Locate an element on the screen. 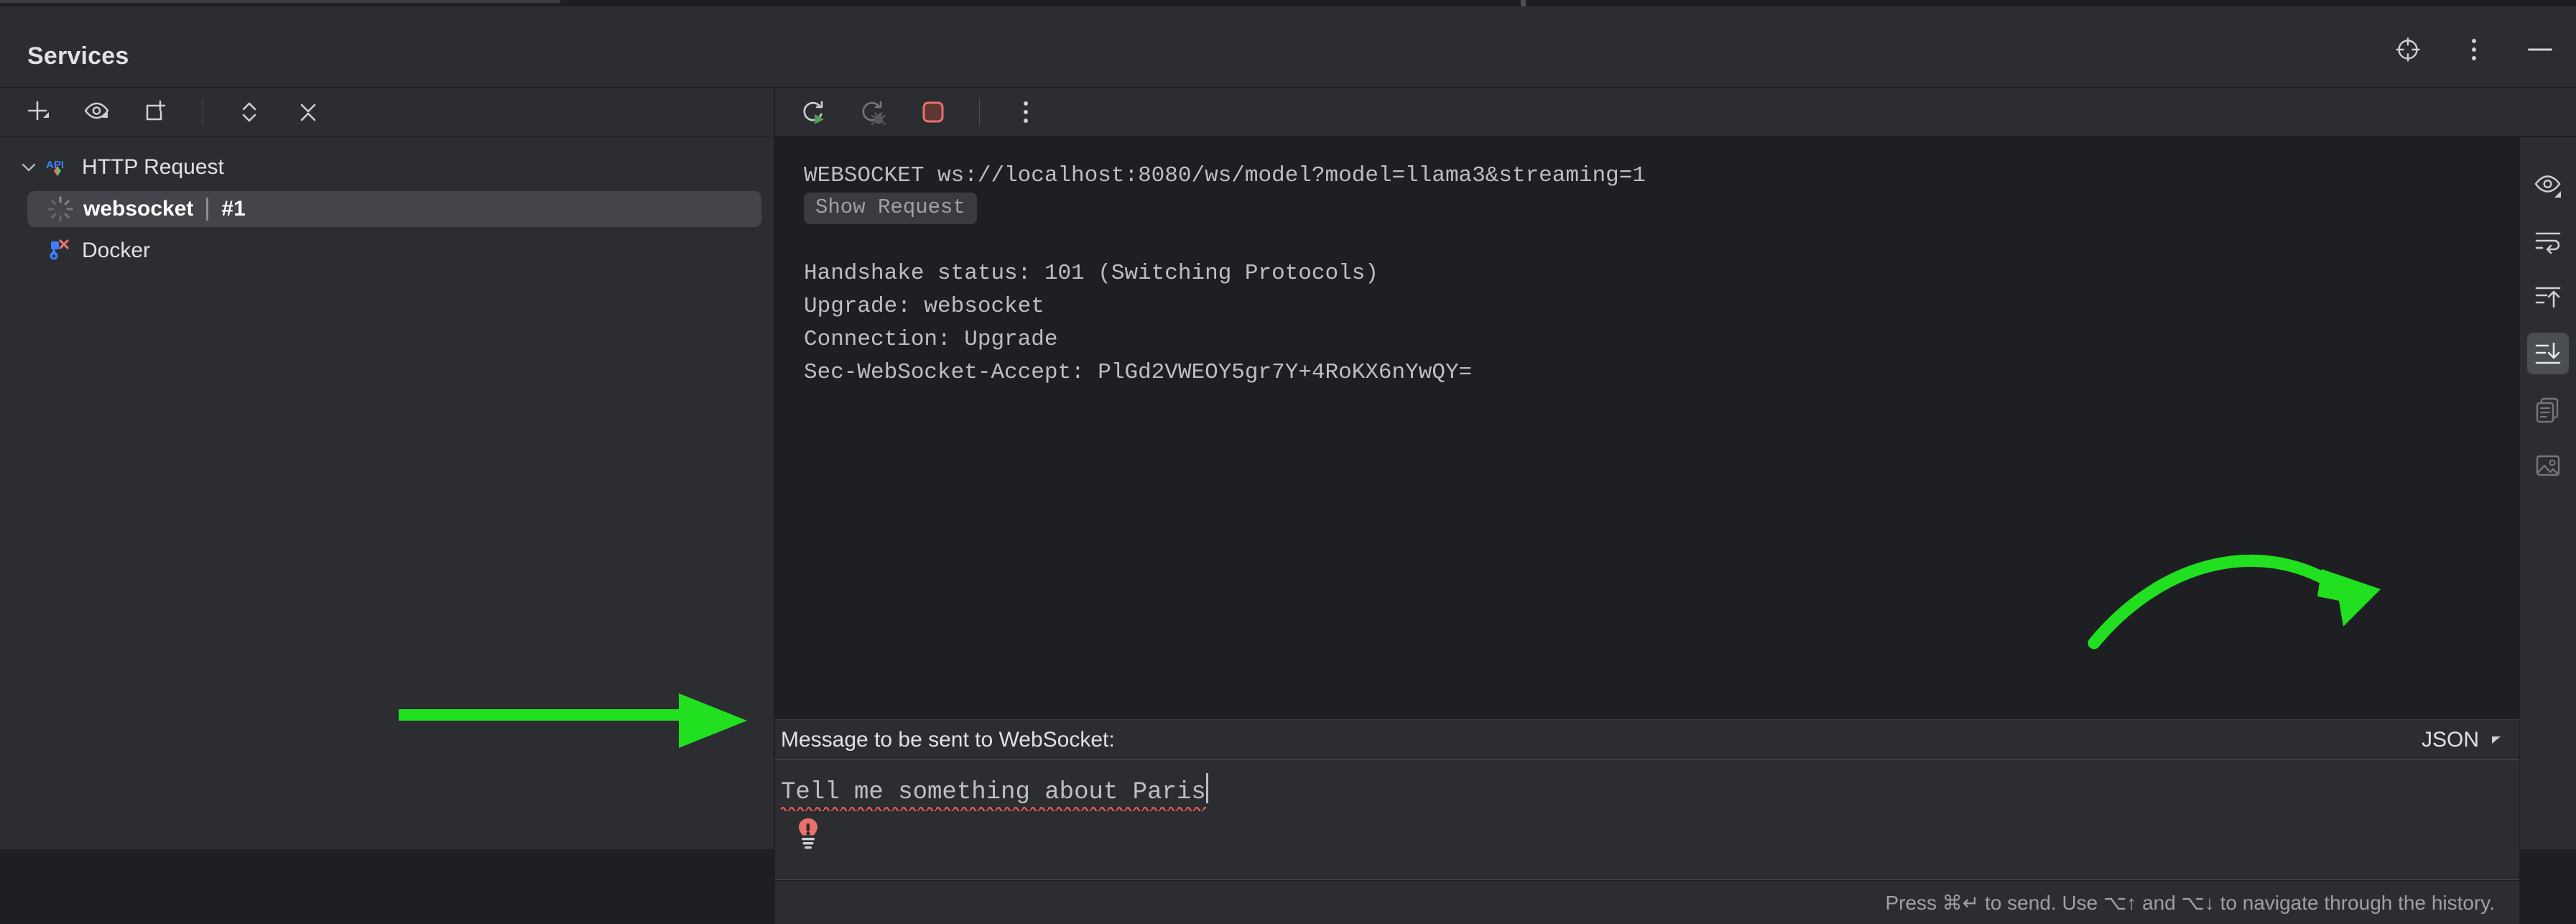 The image size is (2576, 924). tree-node-label: HTTP Request is located at coordinates (153, 167).